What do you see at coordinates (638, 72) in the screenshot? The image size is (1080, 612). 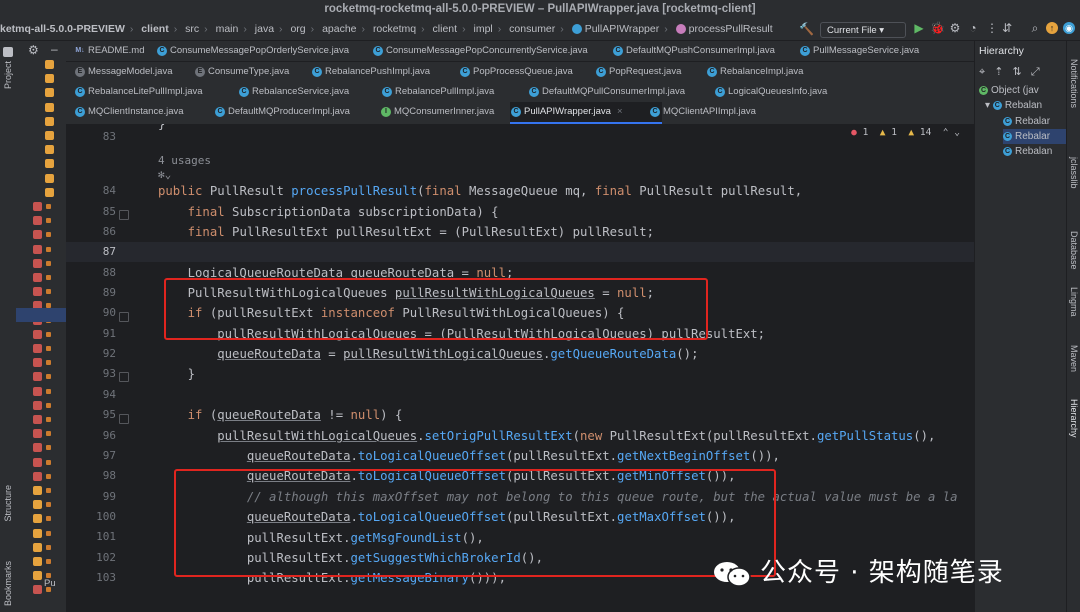 I see `tab-pop-request: C PopRequest.java` at bounding box center [638, 72].